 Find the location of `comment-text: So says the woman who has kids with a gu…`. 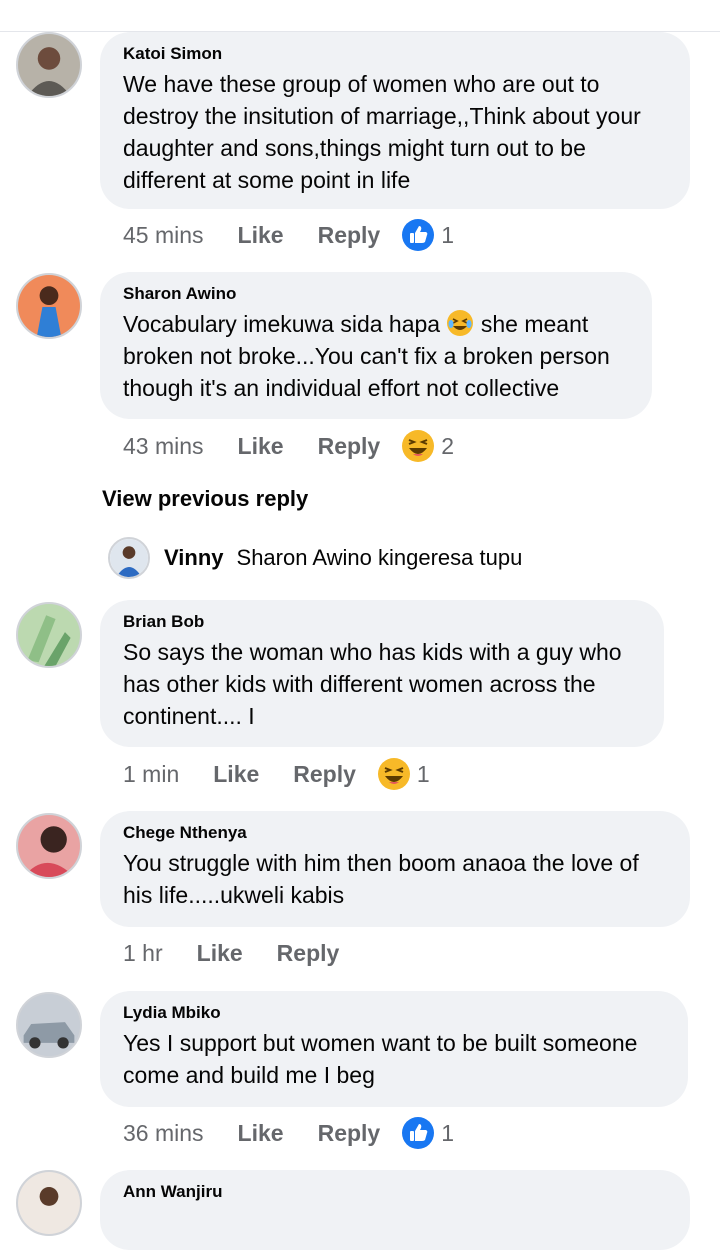

comment-text: So says the woman who has kids with a gu… is located at coordinates (372, 684).